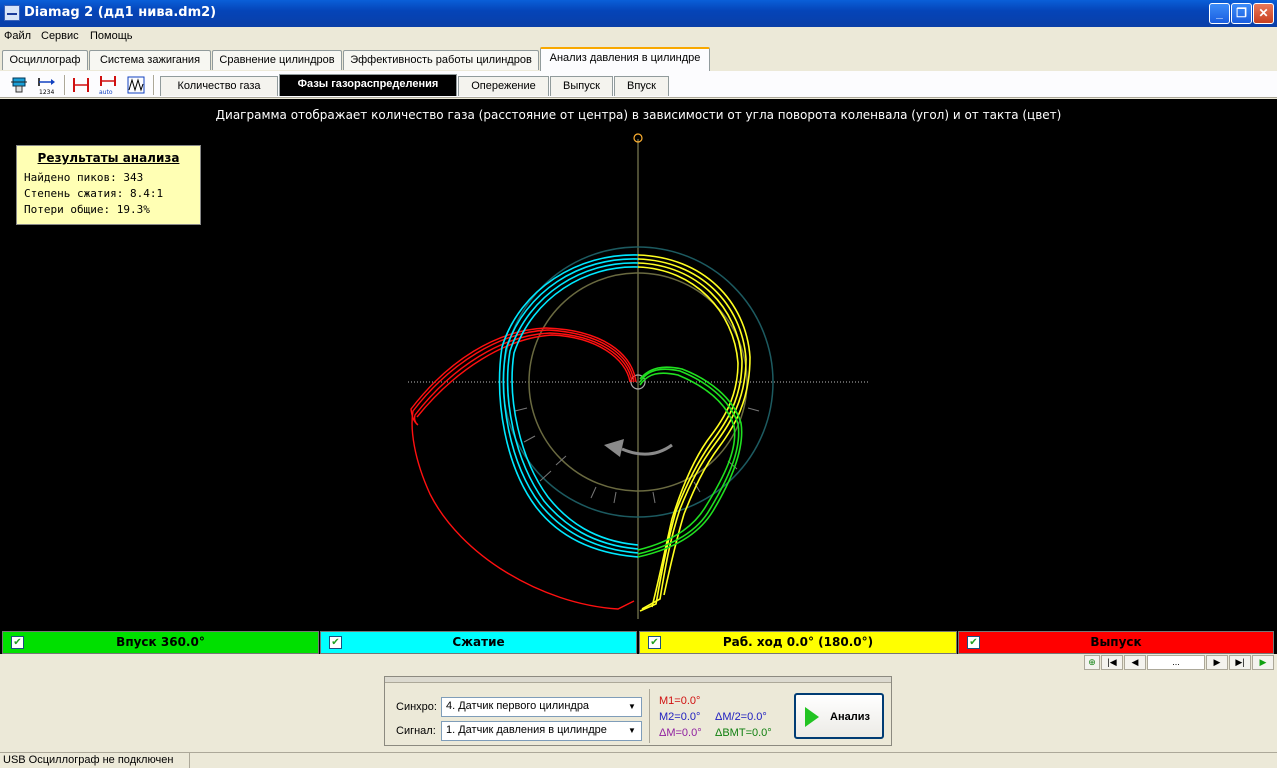  Describe the element at coordinates (1217, 662) in the screenshot. I see `next-frame-button: ▶` at that location.